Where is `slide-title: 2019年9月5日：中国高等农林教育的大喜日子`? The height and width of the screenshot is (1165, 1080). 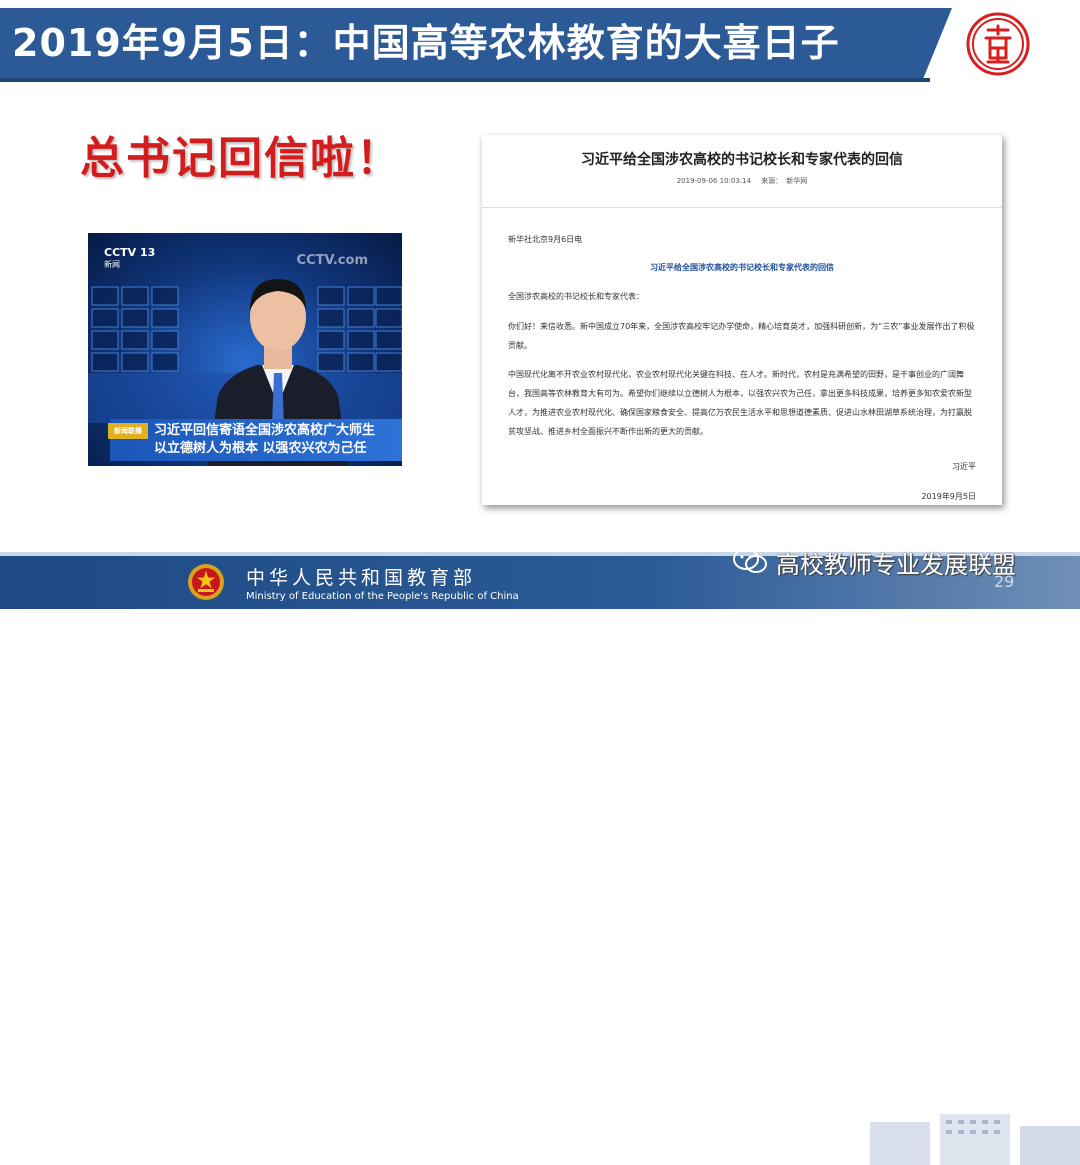 slide-title: 2019年9月5日：中国高等农林教育的大喜日子 is located at coordinates (426, 43).